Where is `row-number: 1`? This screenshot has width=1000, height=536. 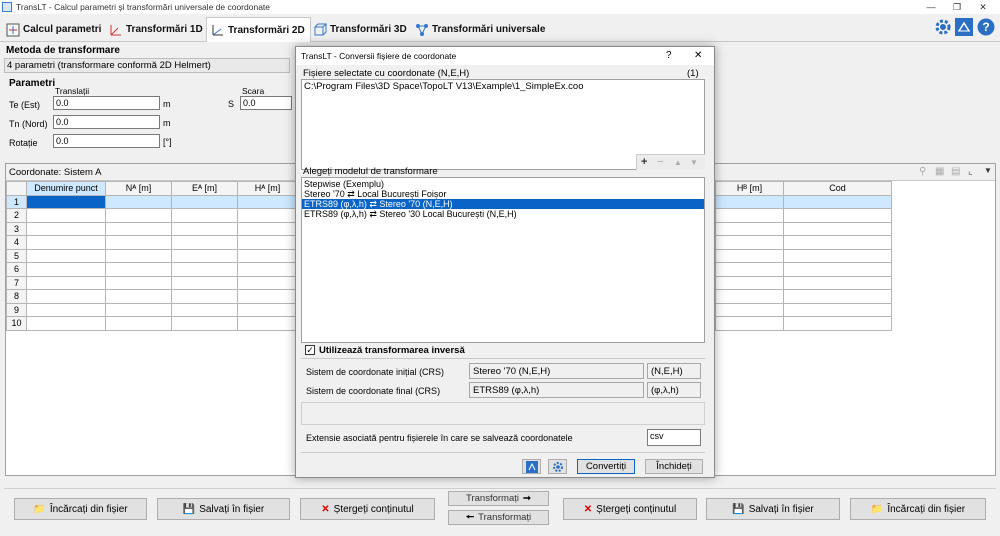
row-number: 1 is located at coordinates (16, 201).